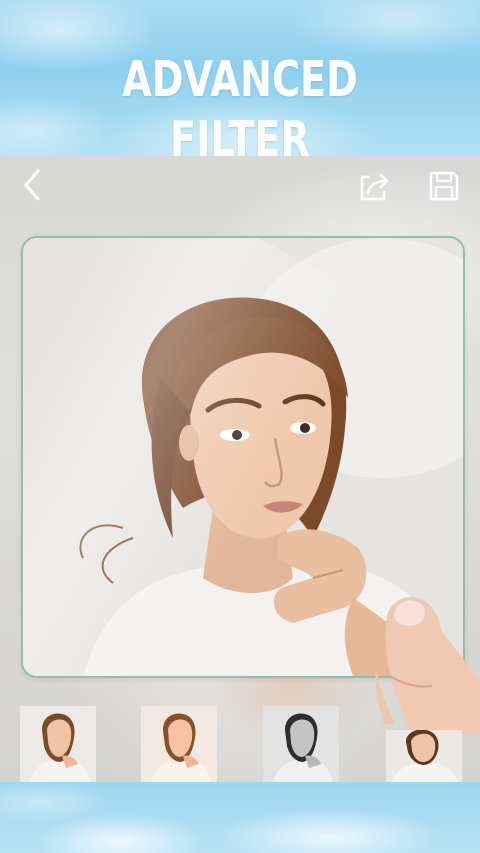 The width and height of the screenshot is (480, 853). I want to click on save-button, so click(444, 186).